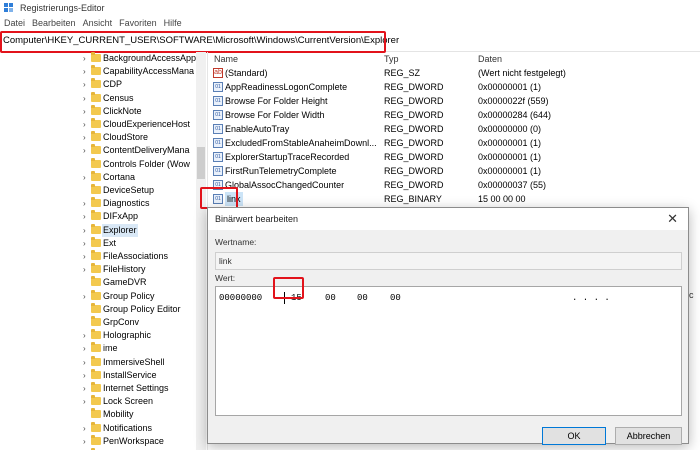 Image resolution: width=700 pixels, height=450 pixels. I want to click on menu-bar: Datei Bearbeiten Ansicht Favoriten Hilfe, so click(350, 23).